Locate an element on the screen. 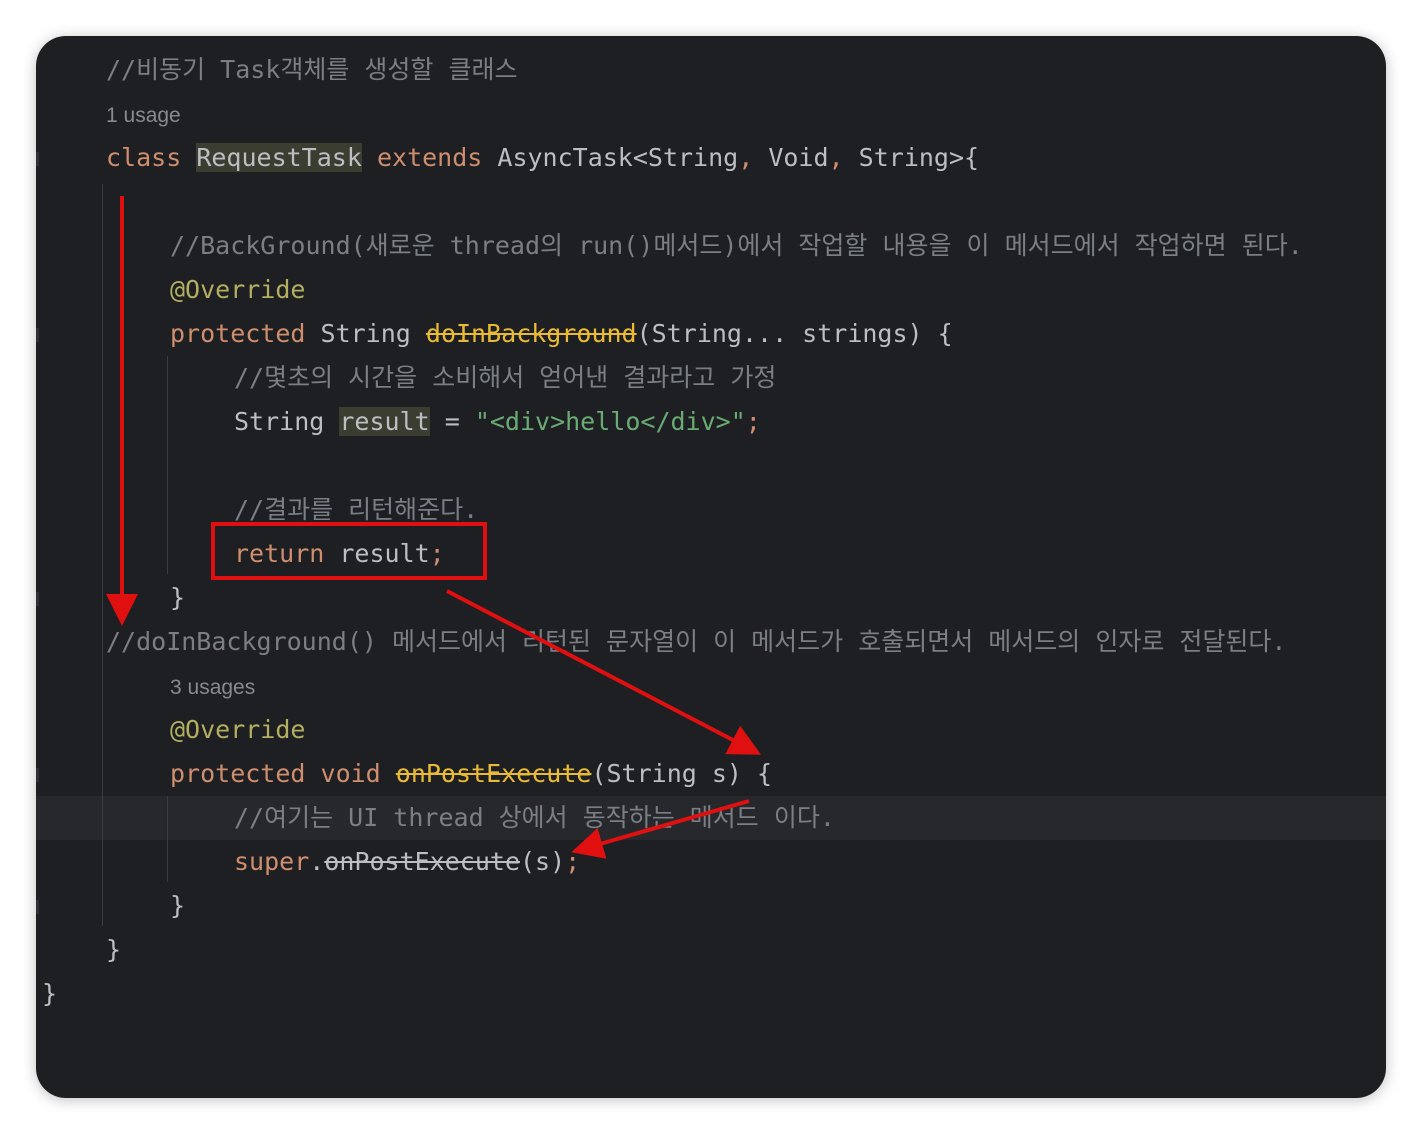 Image resolution: width=1422 pixels, height=1134 pixels. arrow-to-parameter is located at coordinates (604, 672).